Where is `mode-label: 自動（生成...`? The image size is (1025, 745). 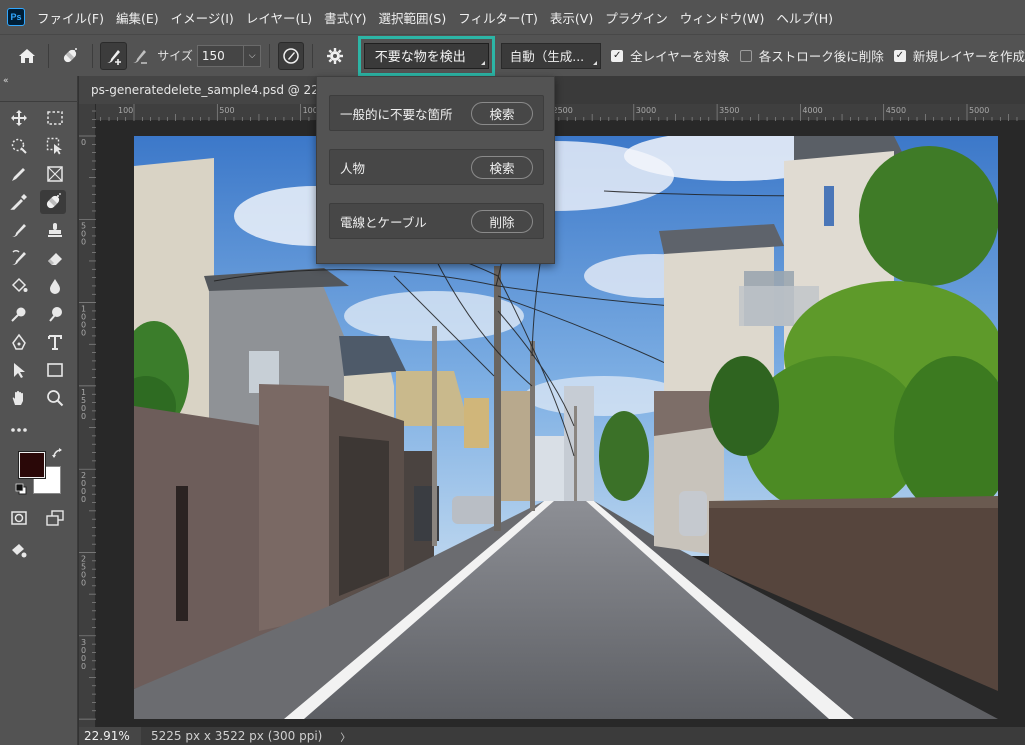 mode-label: 自動（生成... is located at coordinates (547, 56).